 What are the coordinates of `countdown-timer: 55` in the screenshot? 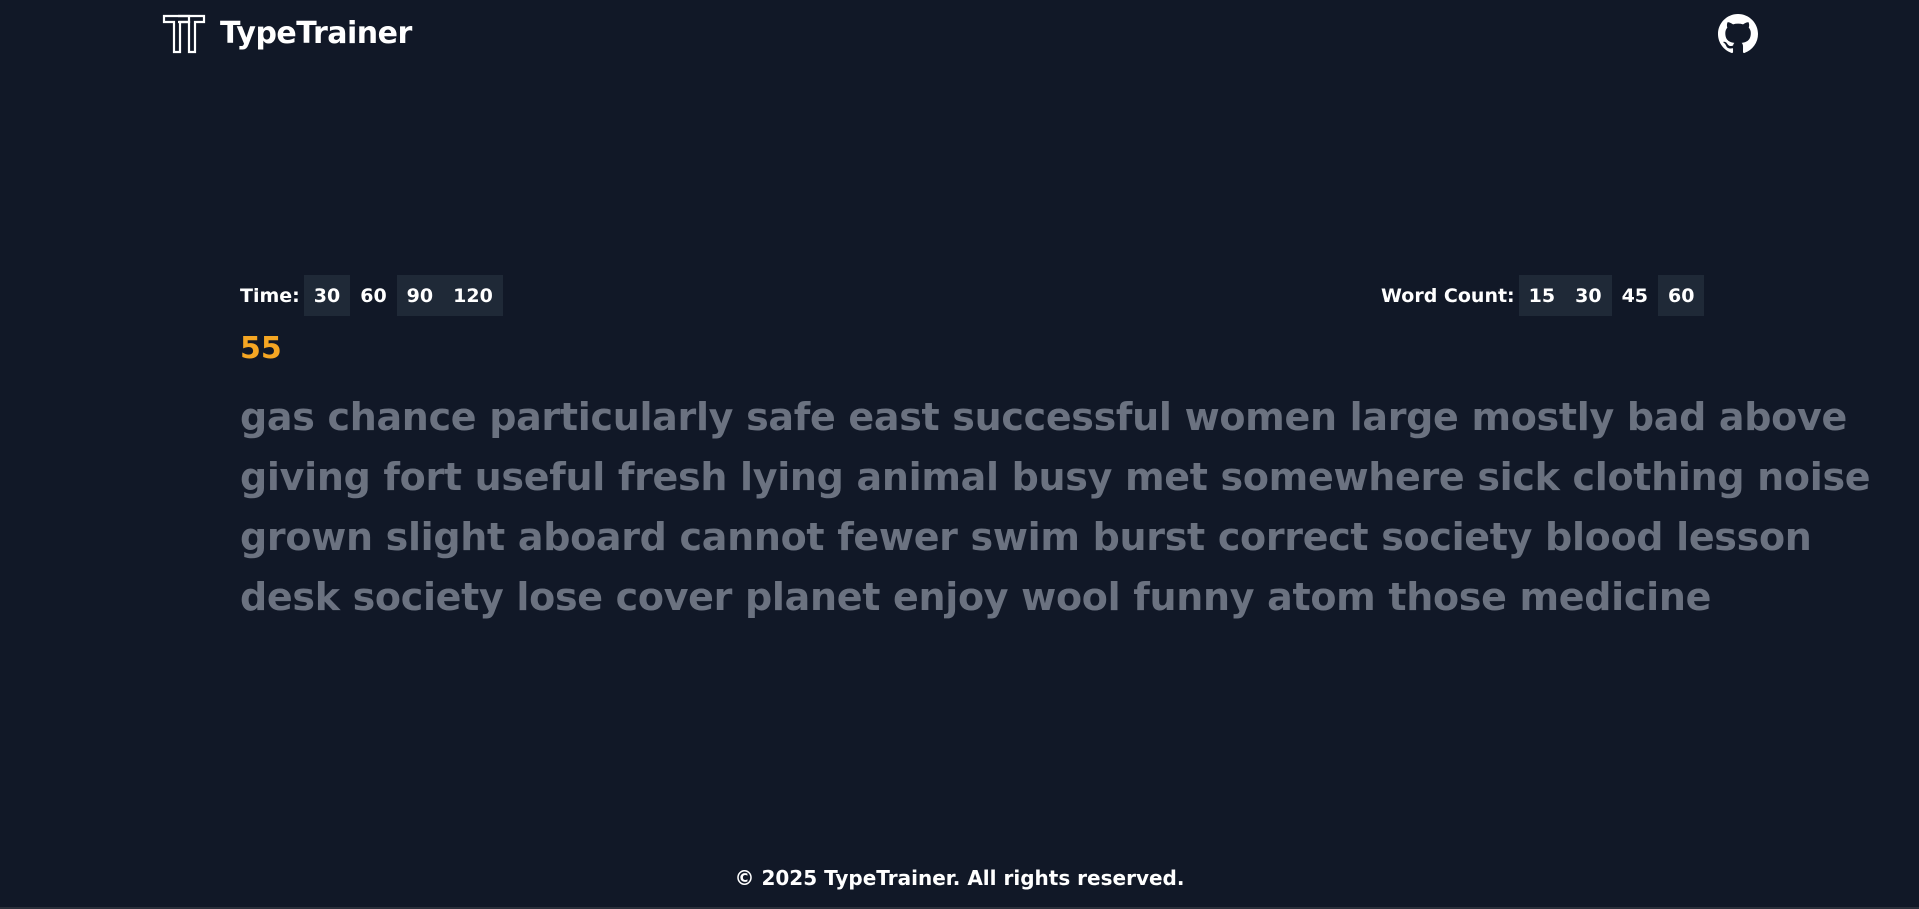 It's located at (261, 348).